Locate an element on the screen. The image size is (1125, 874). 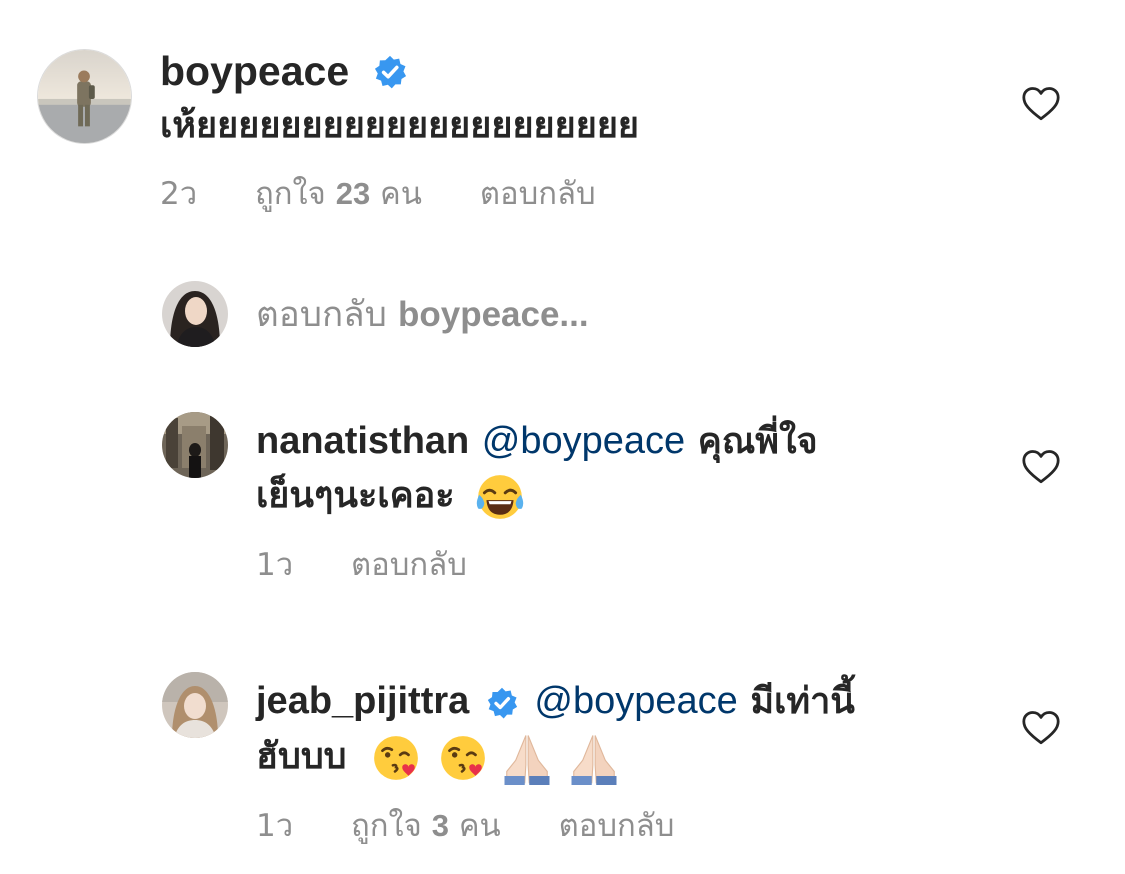
likes-count: 3 is located at coordinates (440, 825).